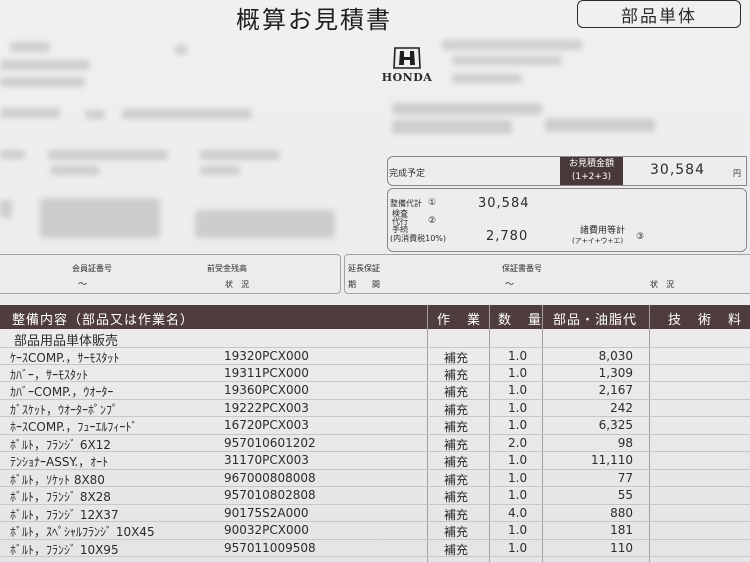 The image size is (750, 562). Describe the element at coordinates (266, 356) in the screenshot. I see `part-number: 19320PCX000` at that location.